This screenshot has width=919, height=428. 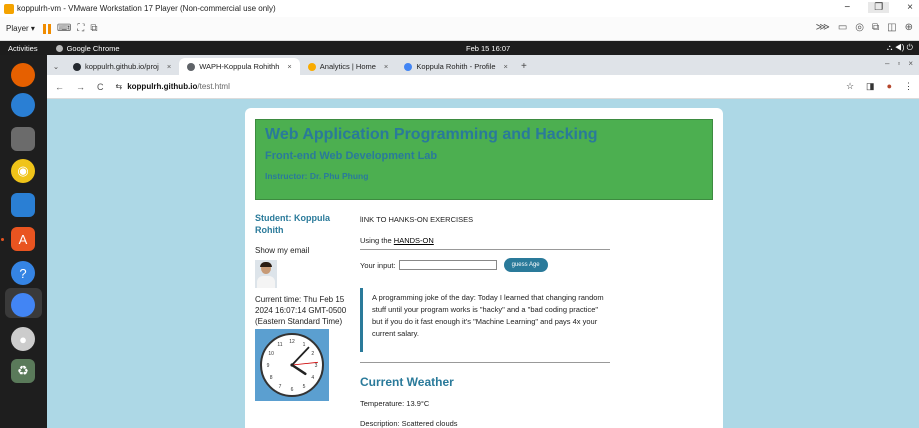 I want to click on system-tray: ⛬ ◀) ⏻, so click(x=900, y=48).